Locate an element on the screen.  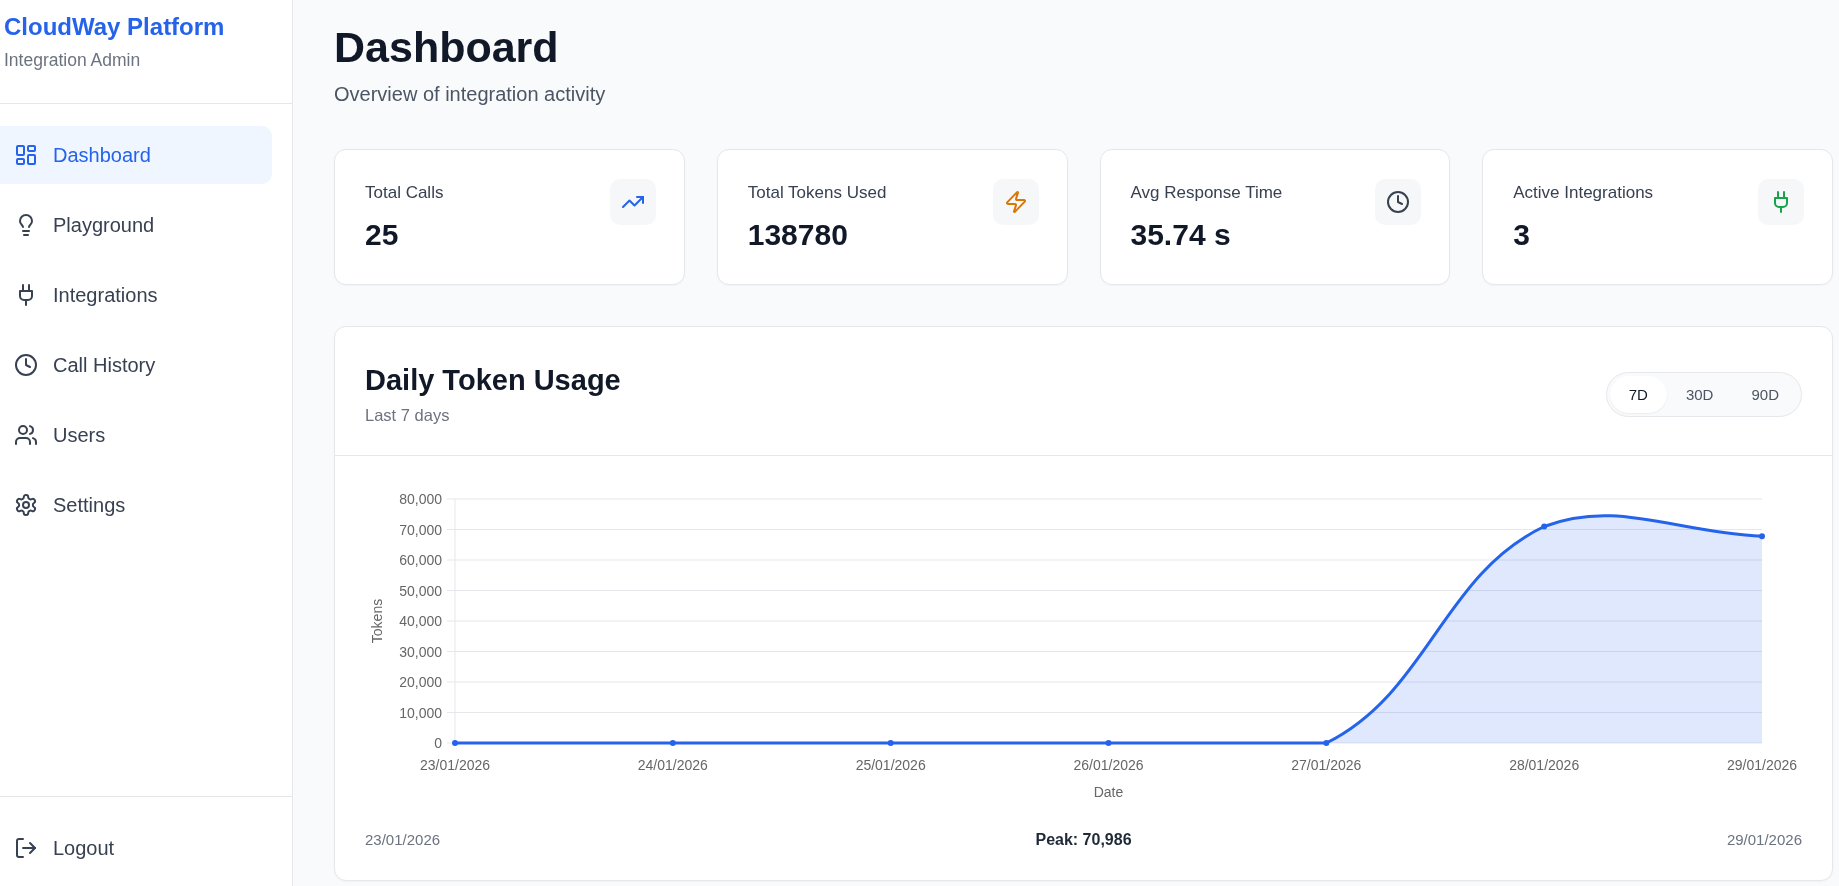
axis-title: Tokens is located at coordinates (377, 621).